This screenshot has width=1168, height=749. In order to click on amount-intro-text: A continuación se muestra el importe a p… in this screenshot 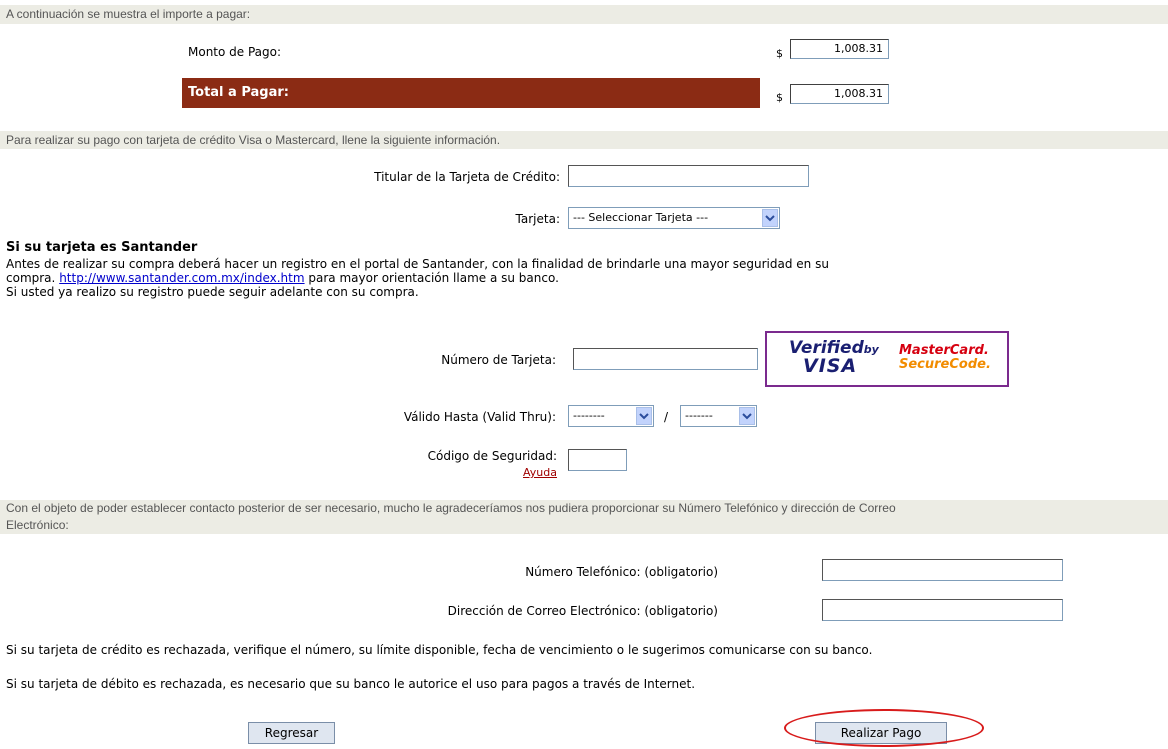, I will do `click(128, 14)`.